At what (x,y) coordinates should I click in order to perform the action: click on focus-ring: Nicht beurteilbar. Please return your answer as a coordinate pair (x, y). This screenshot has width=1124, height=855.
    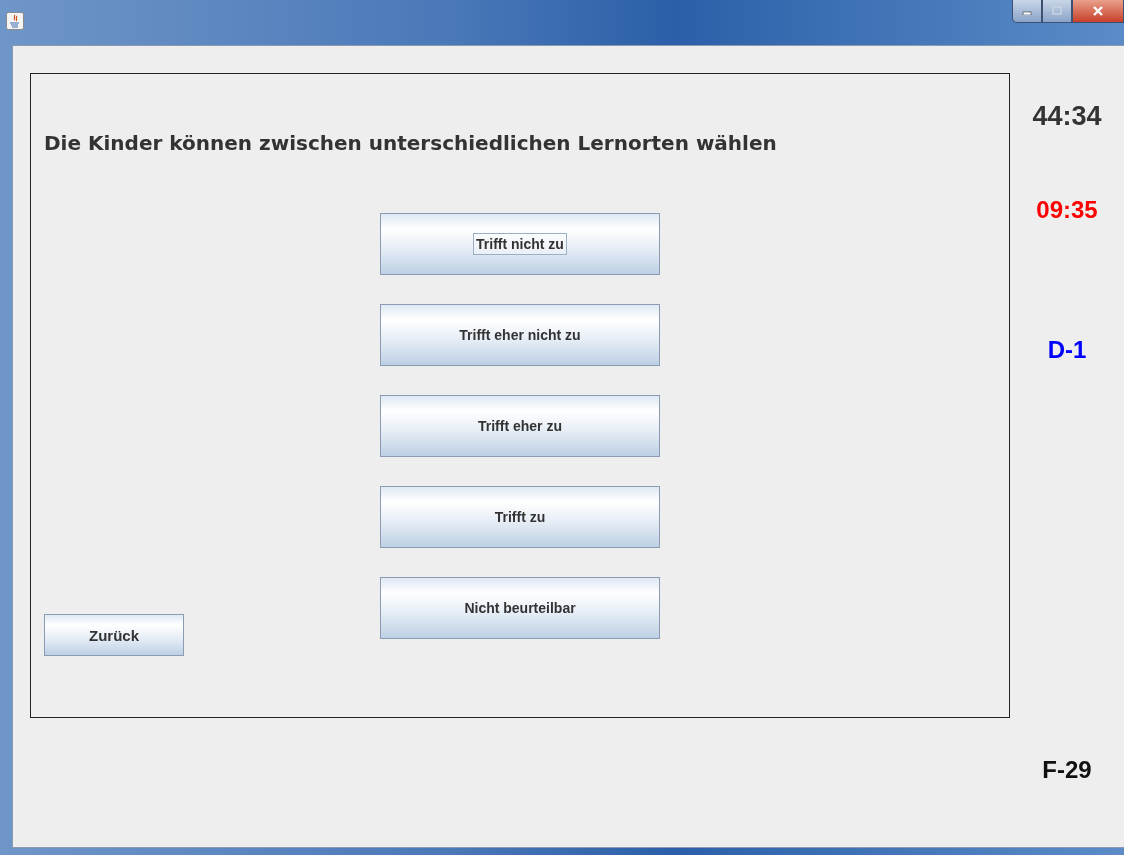
    Looking at the image, I should click on (520, 608).